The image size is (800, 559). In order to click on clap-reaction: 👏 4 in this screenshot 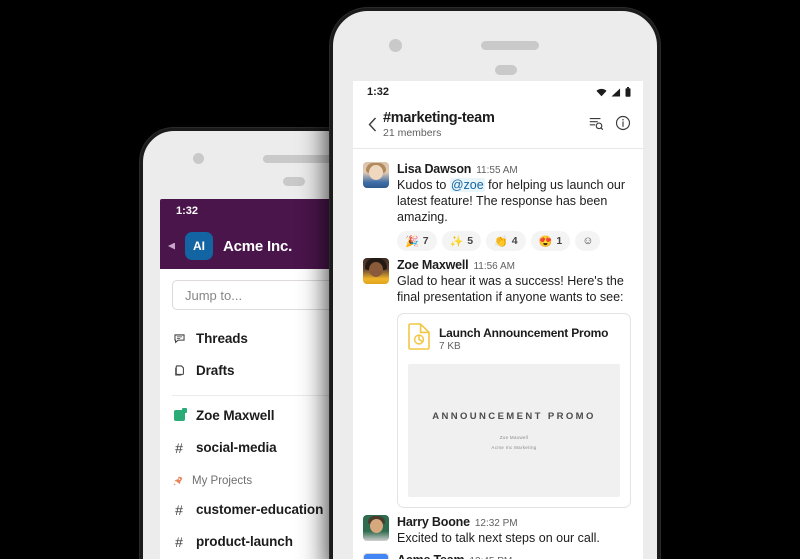, I will do `click(506, 241)`.